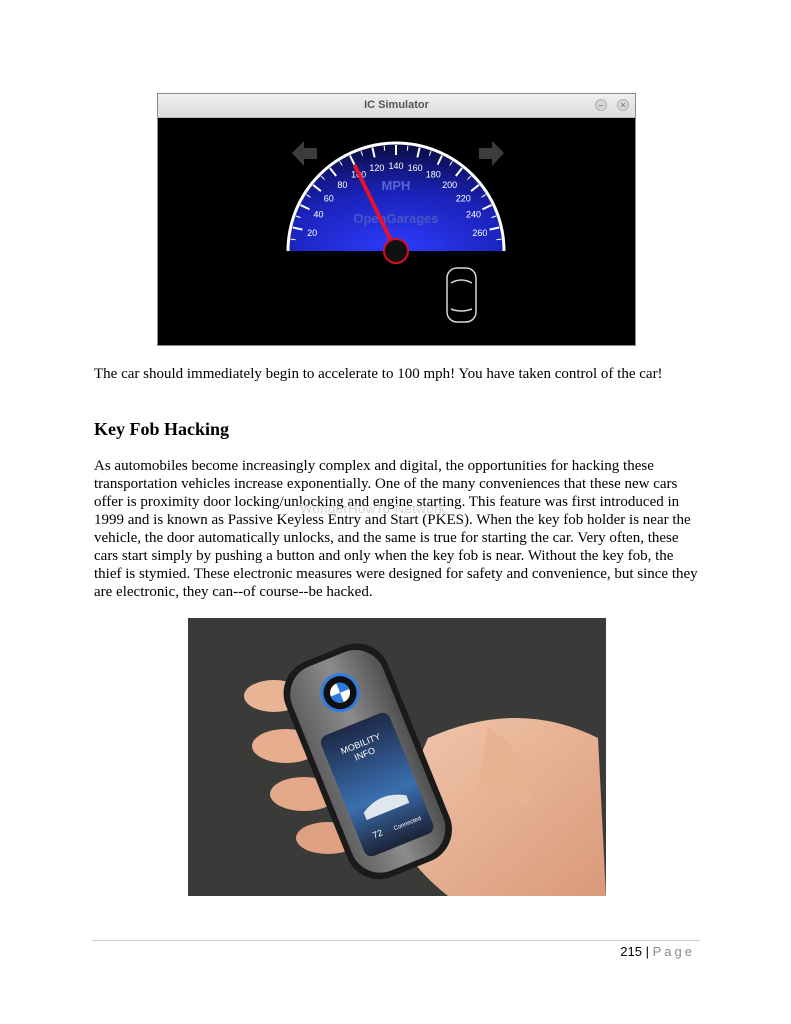 The width and height of the screenshot is (791, 1024). What do you see at coordinates (319, 215) in the screenshot?
I see `speed-tick-label-40: 40` at bounding box center [319, 215].